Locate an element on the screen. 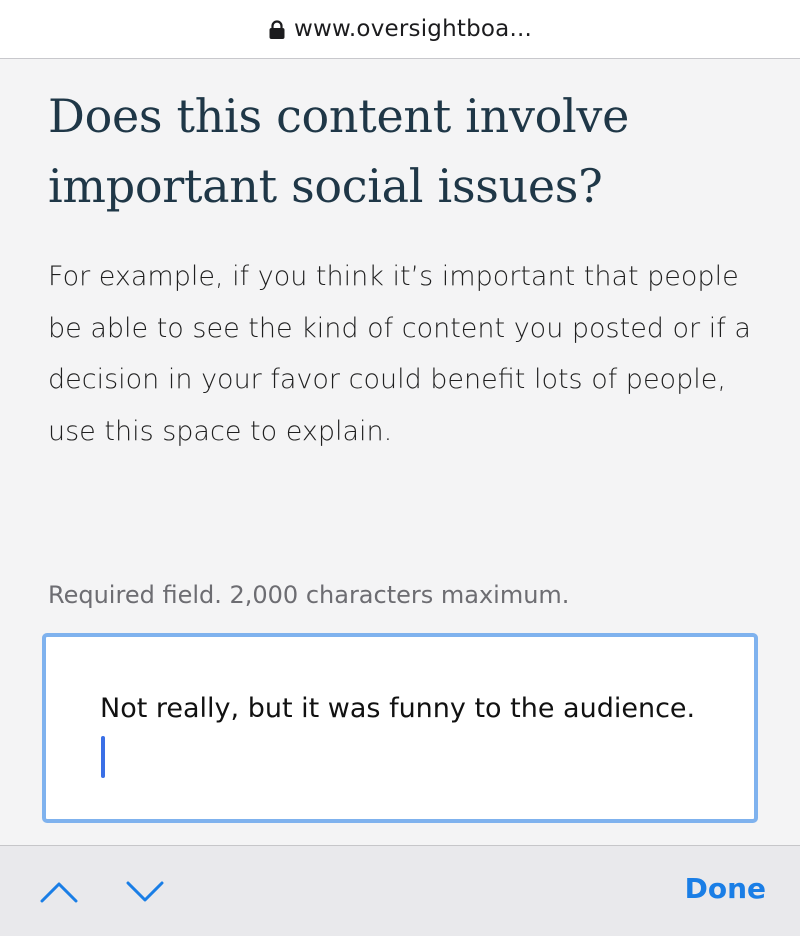  done-button: Done is located at coordinates (725, 888).